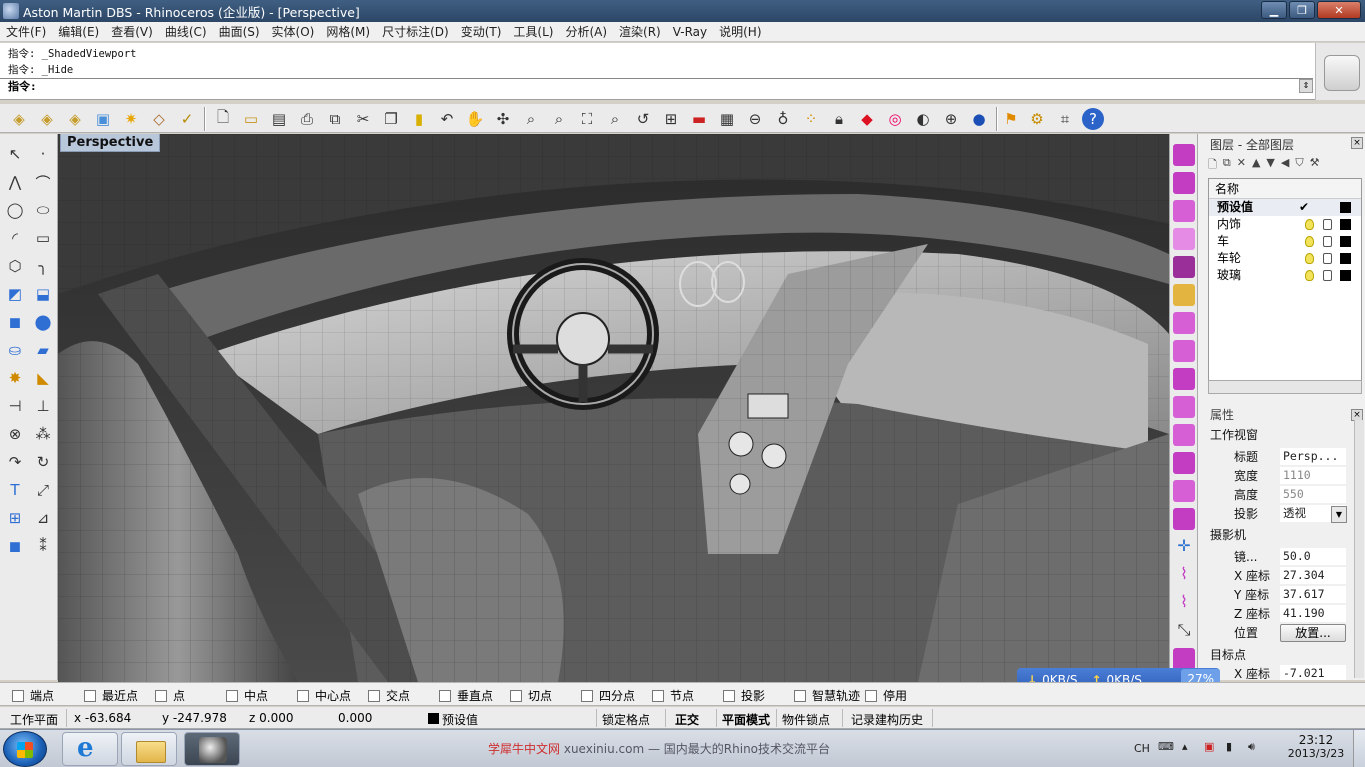 The image size is (1365, 767). What do you see at coordinates (839, 119) in the screenshot?
I see `lock-icon: 🔒︎` at bounding box center [839, 119].